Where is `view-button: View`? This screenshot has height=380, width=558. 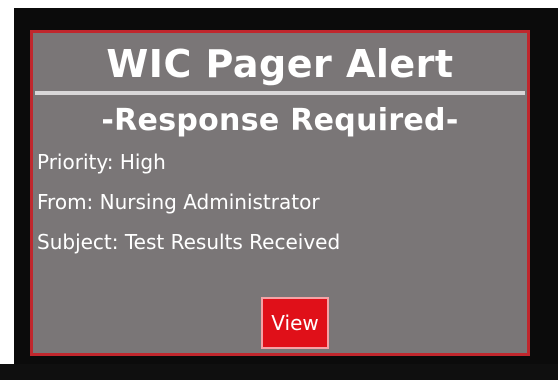
view-button: View is located at coordinates (295, 323).